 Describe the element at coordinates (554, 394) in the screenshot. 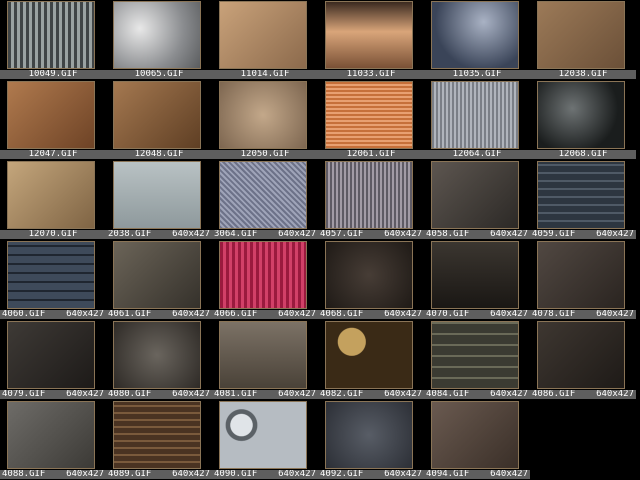

I see `thumbnail-filename: 4086.GIF` at that location.